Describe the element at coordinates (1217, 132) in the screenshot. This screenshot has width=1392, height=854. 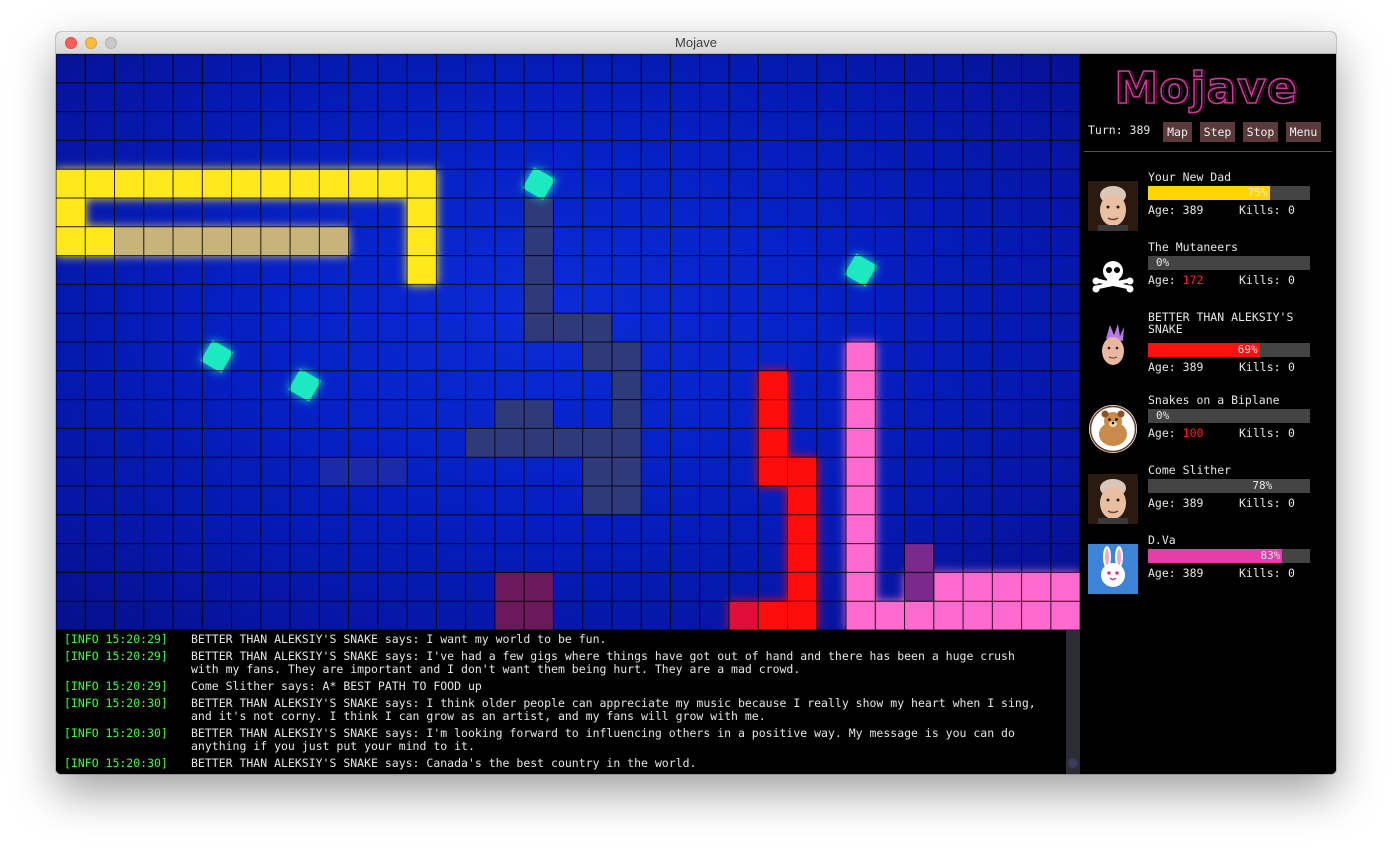
I see `step-button: Step` at that location.